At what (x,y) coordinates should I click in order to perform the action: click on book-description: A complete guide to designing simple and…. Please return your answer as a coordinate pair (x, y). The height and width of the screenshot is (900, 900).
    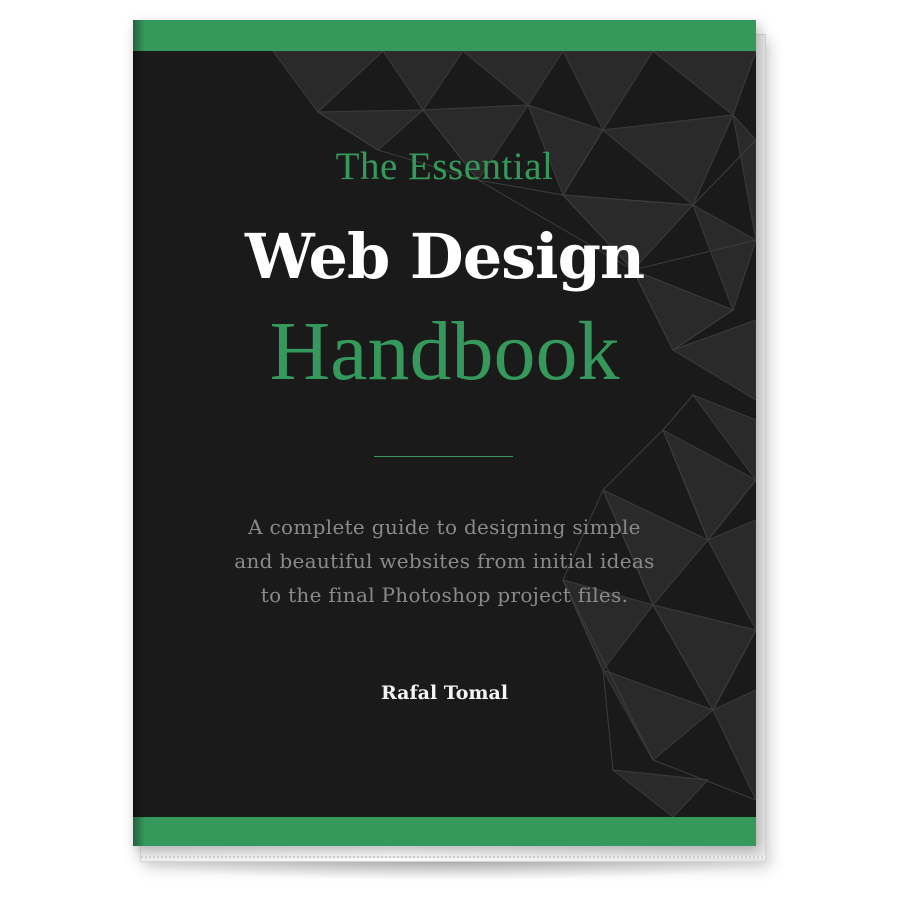
    Looking at the image, I should click on (444, 561).